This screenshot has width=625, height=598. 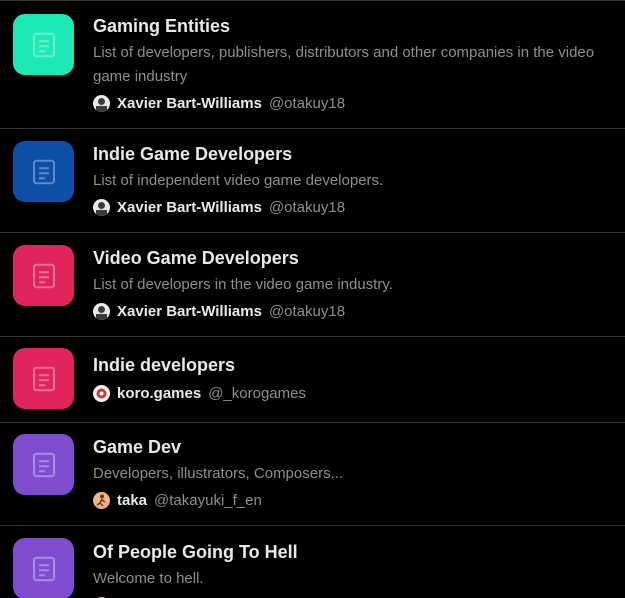 What do you see at coordinates (148, 578) in the screenshot?
I see `list-description: Welcome to hell.` at bounding box center [148, 578].